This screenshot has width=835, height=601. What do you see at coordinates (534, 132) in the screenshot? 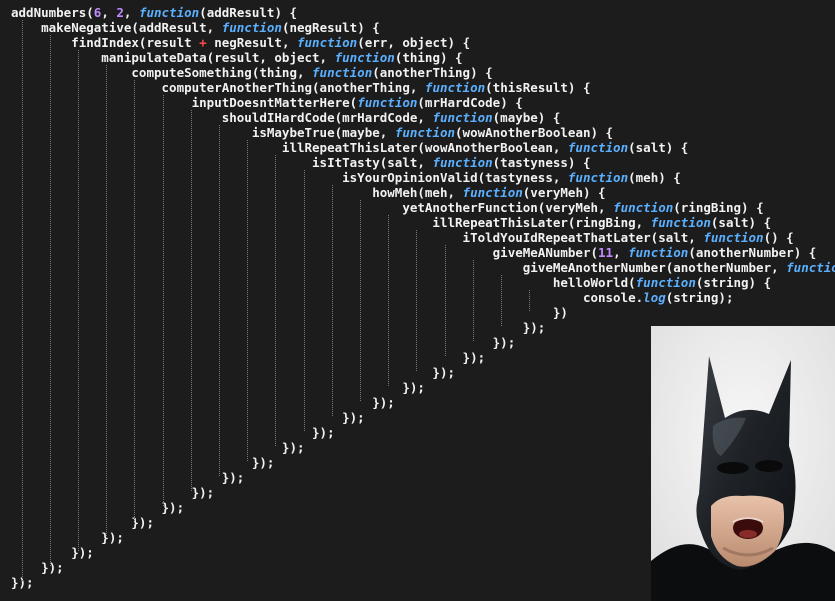
I see `code-token: (wowAnotherBoolean) {` at bounding box center [534, 132].